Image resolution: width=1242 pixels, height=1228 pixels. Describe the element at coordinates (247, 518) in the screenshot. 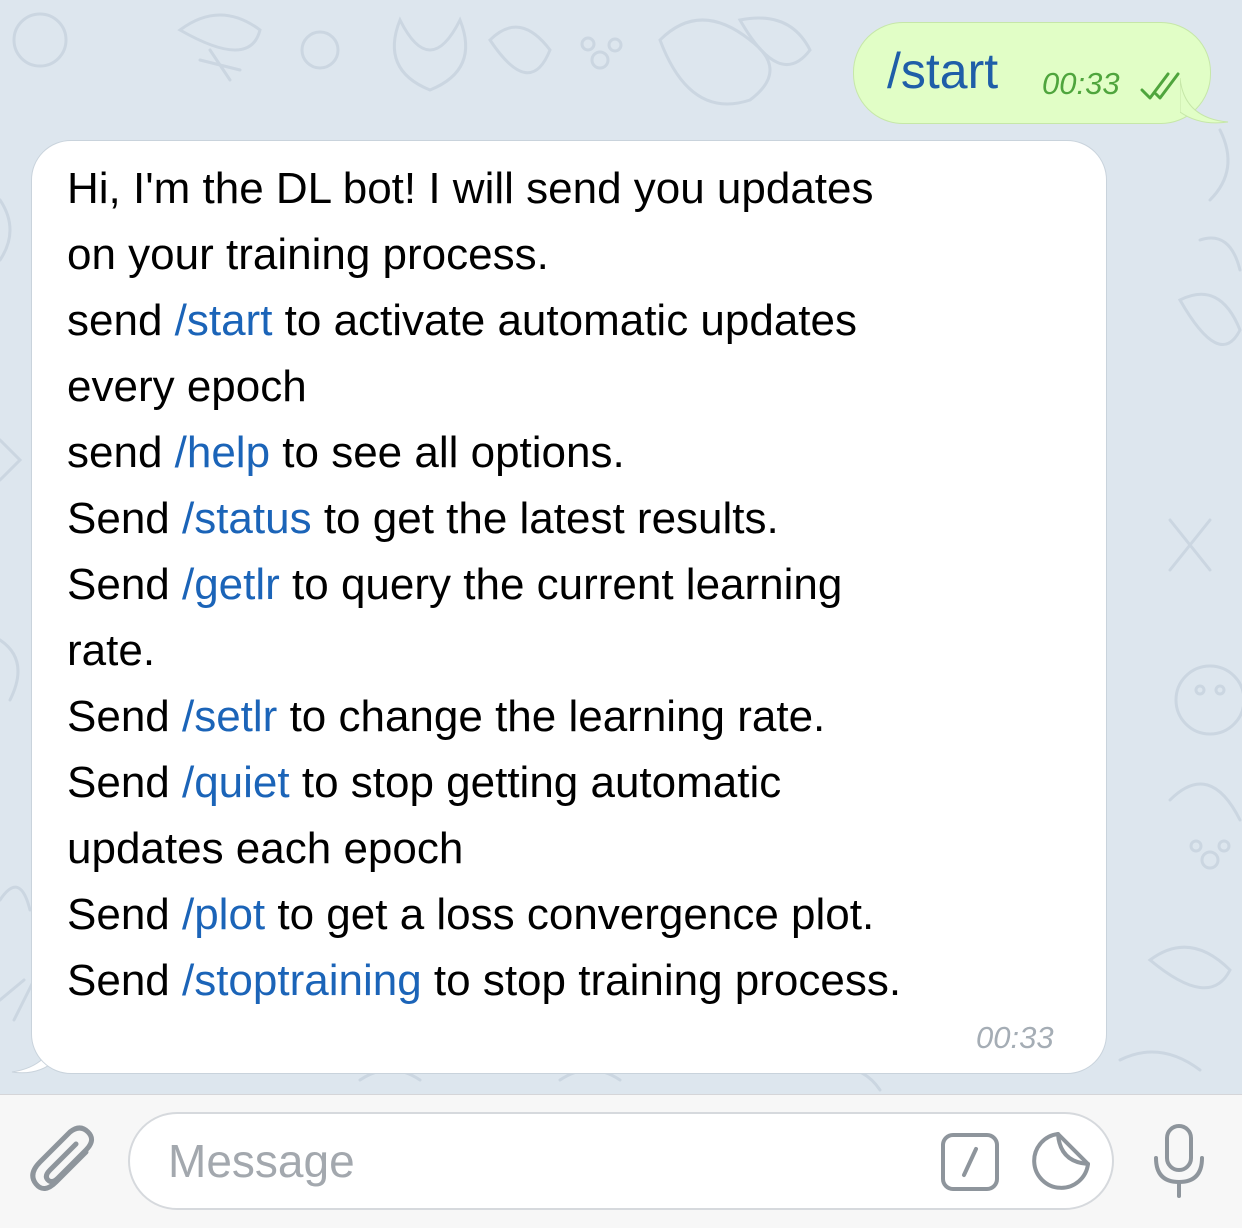

I see `command-link-status: /status` at that location.